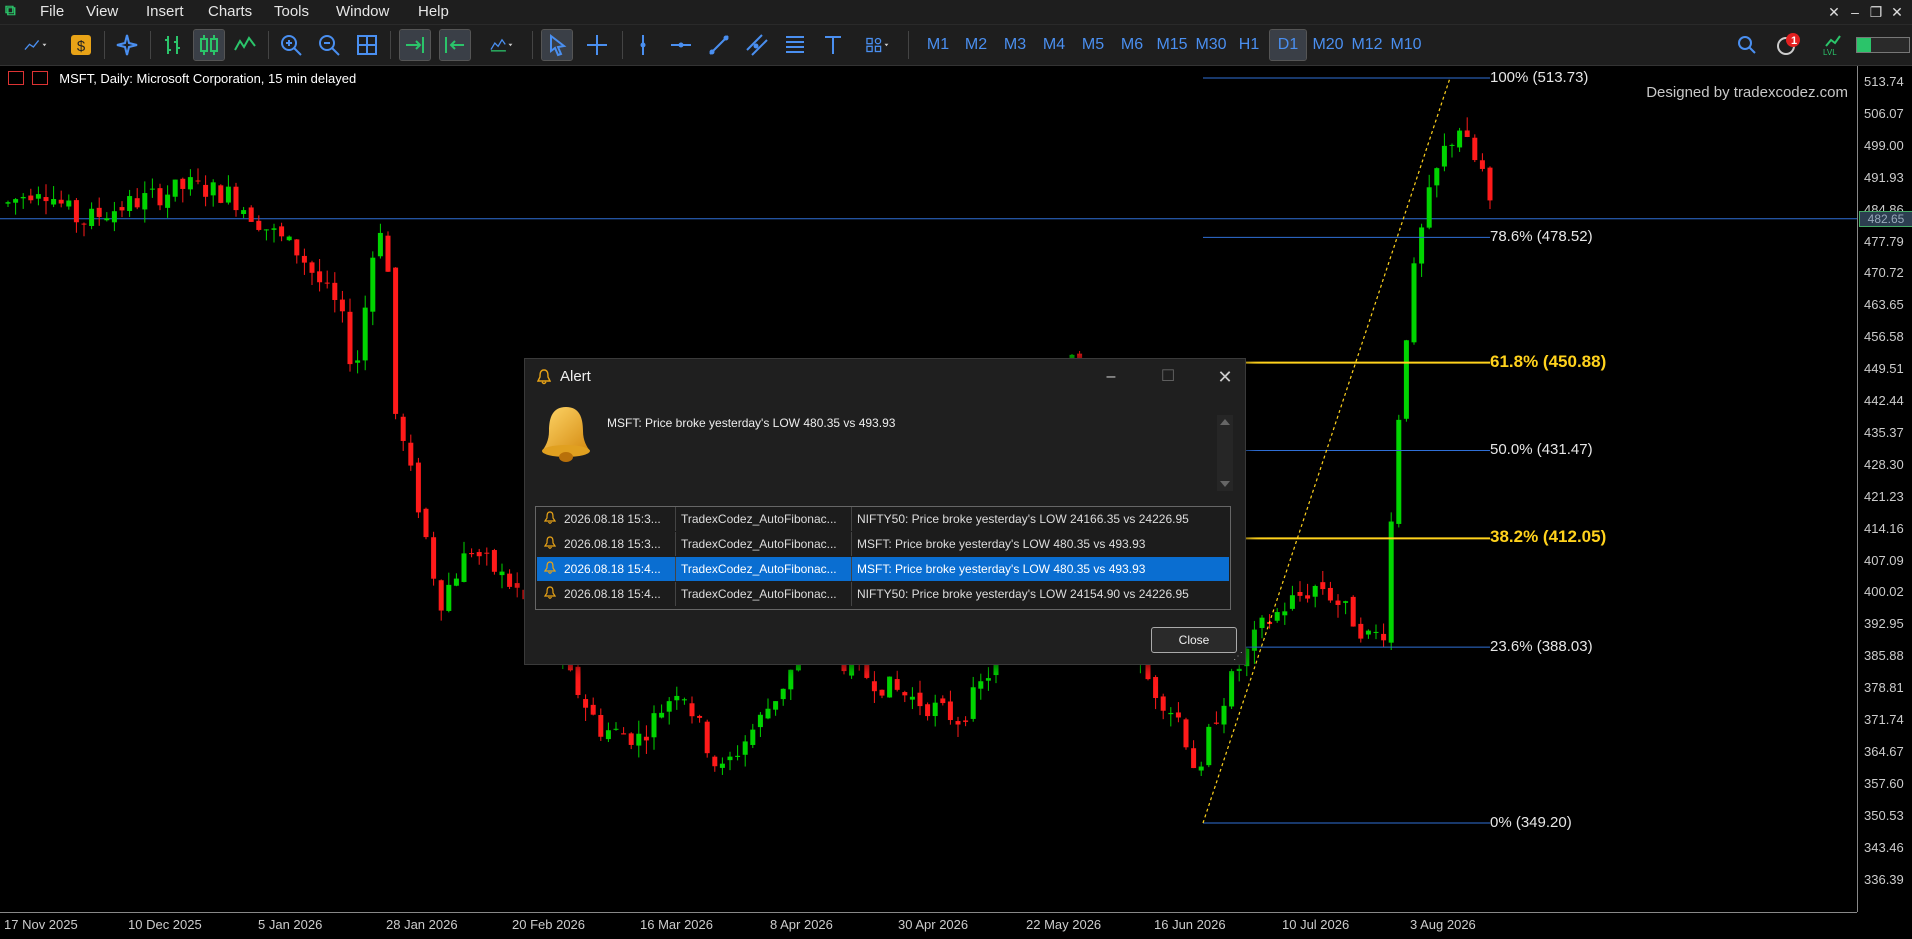  I want to click on tf-h1: H1, so click(1249, 45).